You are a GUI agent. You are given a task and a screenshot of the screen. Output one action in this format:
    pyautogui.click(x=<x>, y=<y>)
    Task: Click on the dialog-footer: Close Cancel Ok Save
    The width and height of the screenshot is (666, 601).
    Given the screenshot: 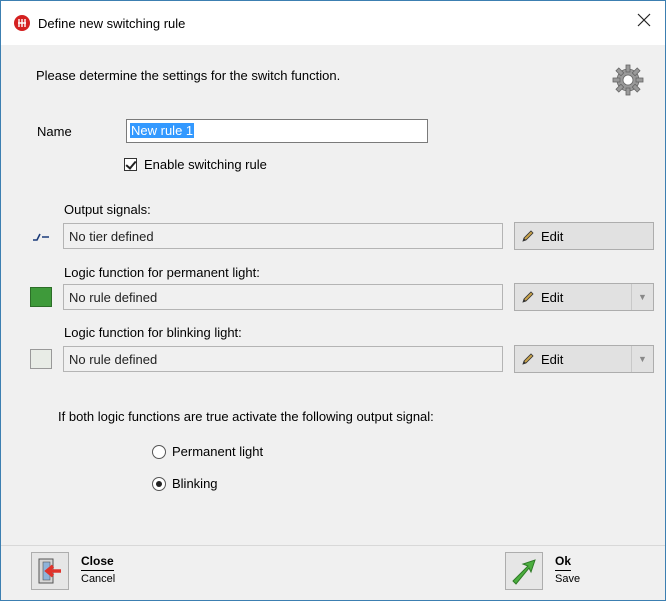 What is the action you would take?
    pyautogui.click(x=333, y=572)
    